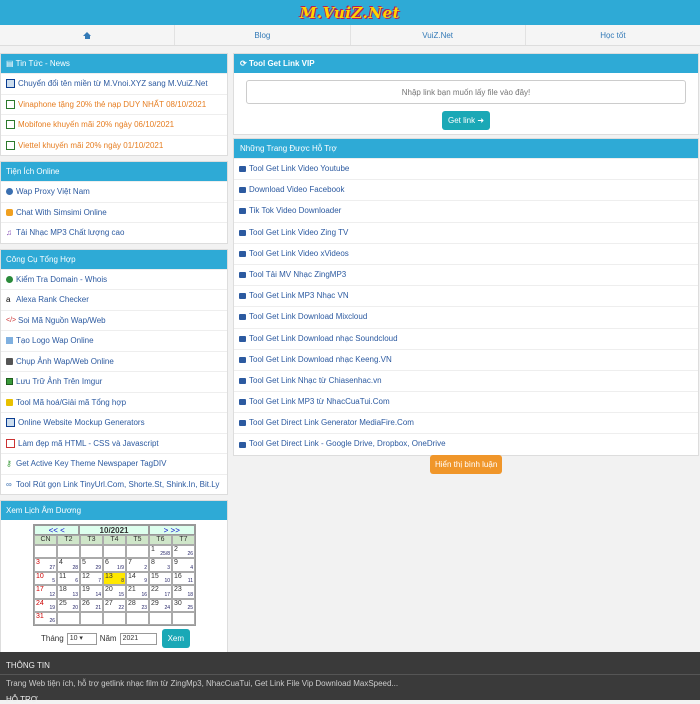 The height and width of the screenshot is (704, 700). What do you see at coordinates (481, 120) in the screenshot?
I see `arrow-right-icon: ➜` at bounding box center [481, 120].